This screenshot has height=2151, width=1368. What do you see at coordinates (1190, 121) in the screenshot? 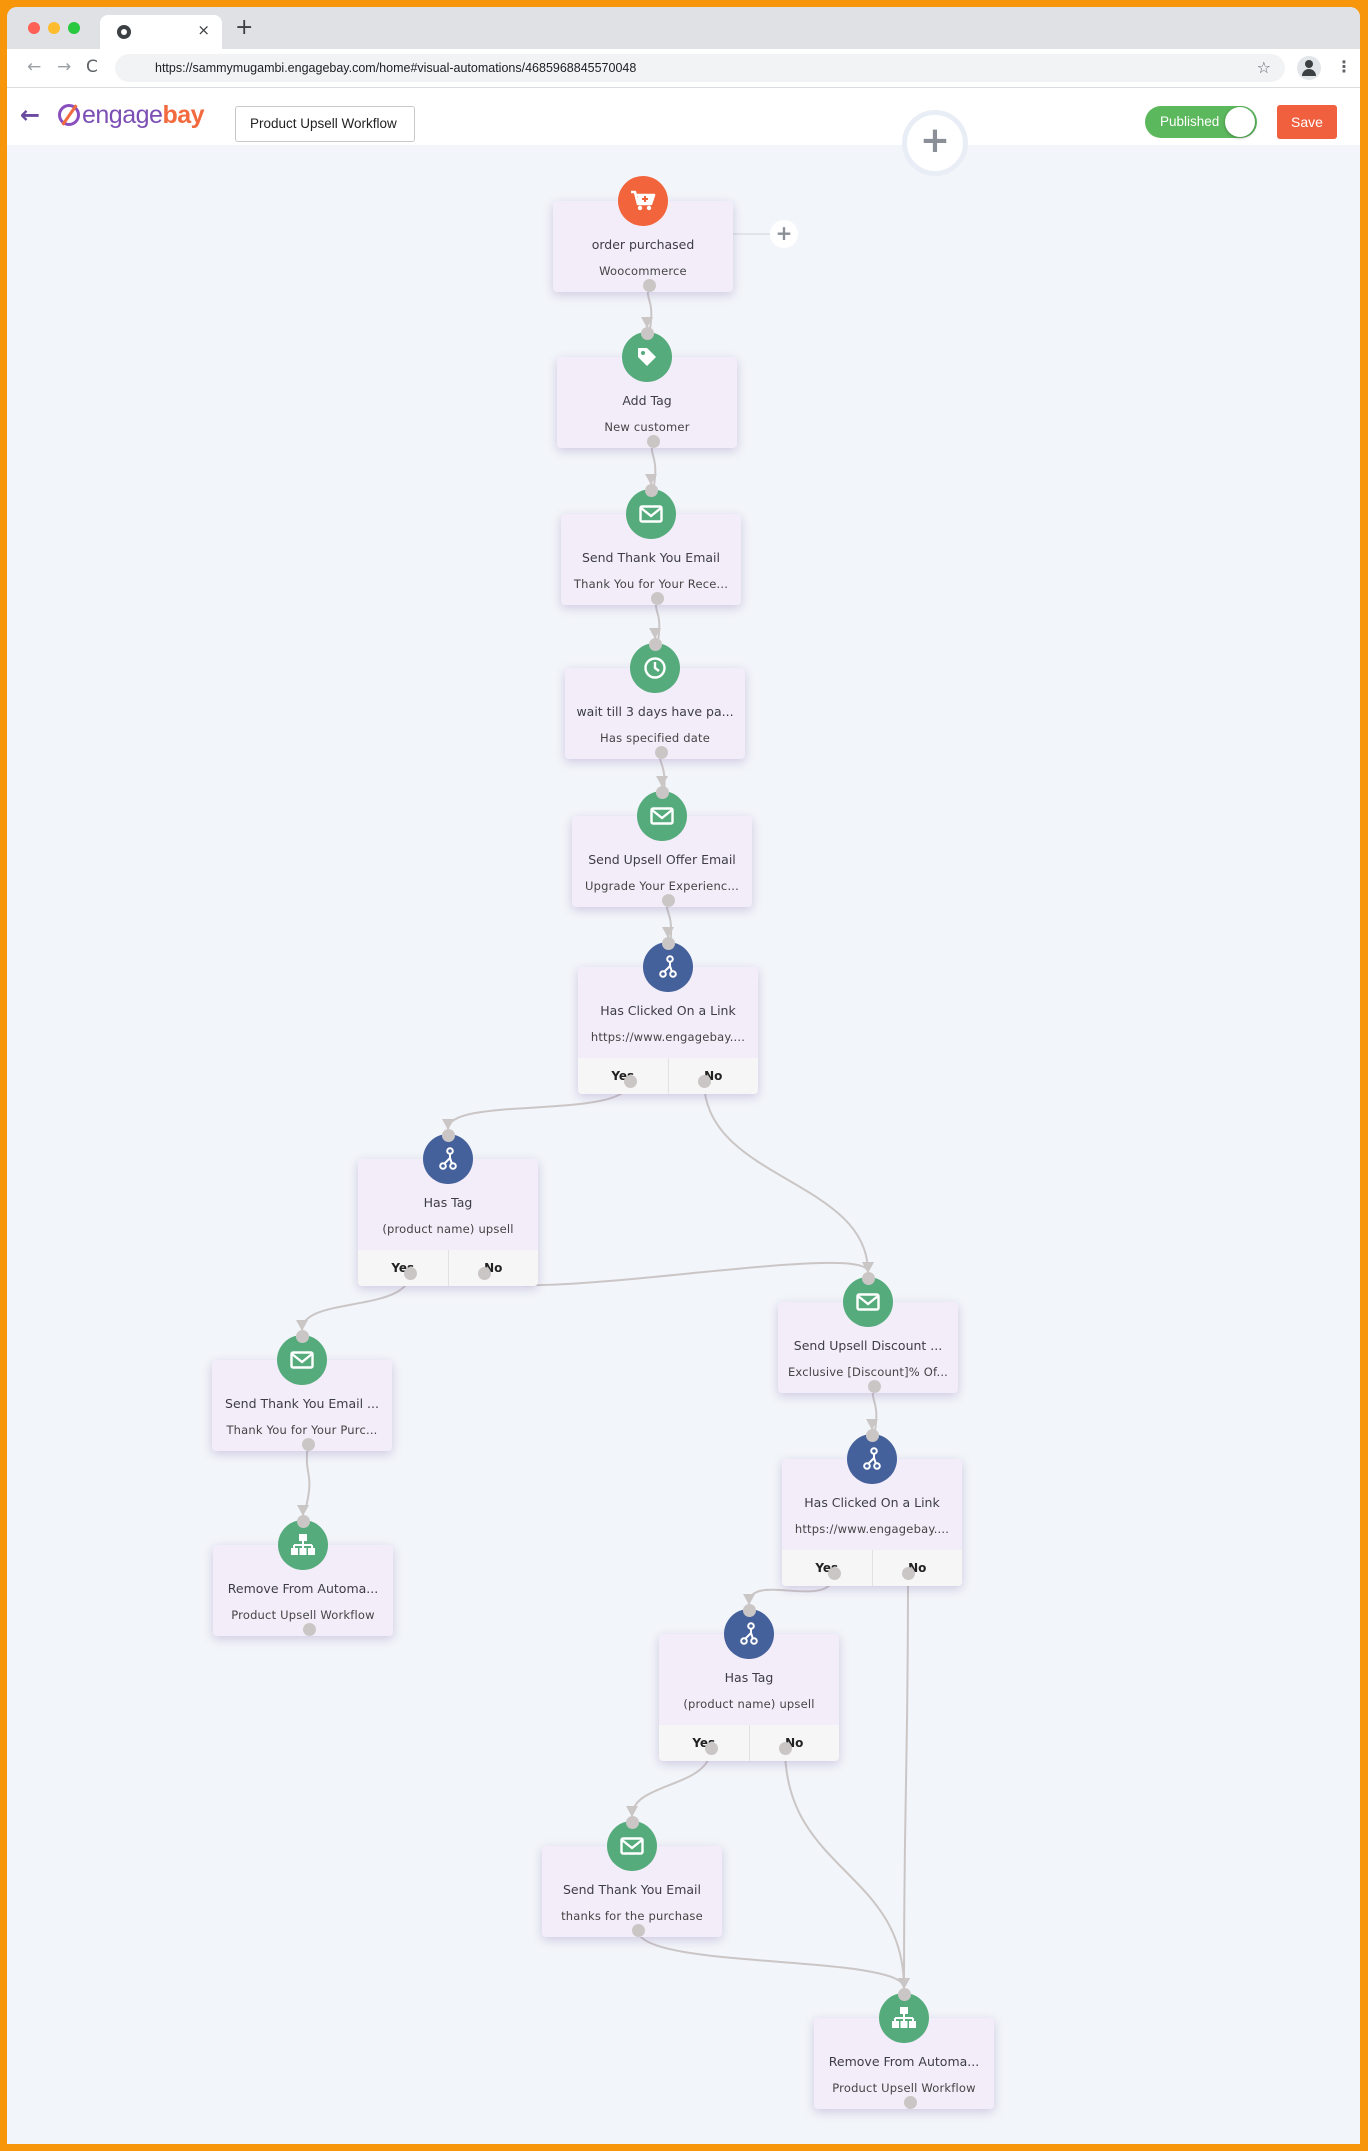
I see `published-label: Published` at bounding box center [1190, 121].